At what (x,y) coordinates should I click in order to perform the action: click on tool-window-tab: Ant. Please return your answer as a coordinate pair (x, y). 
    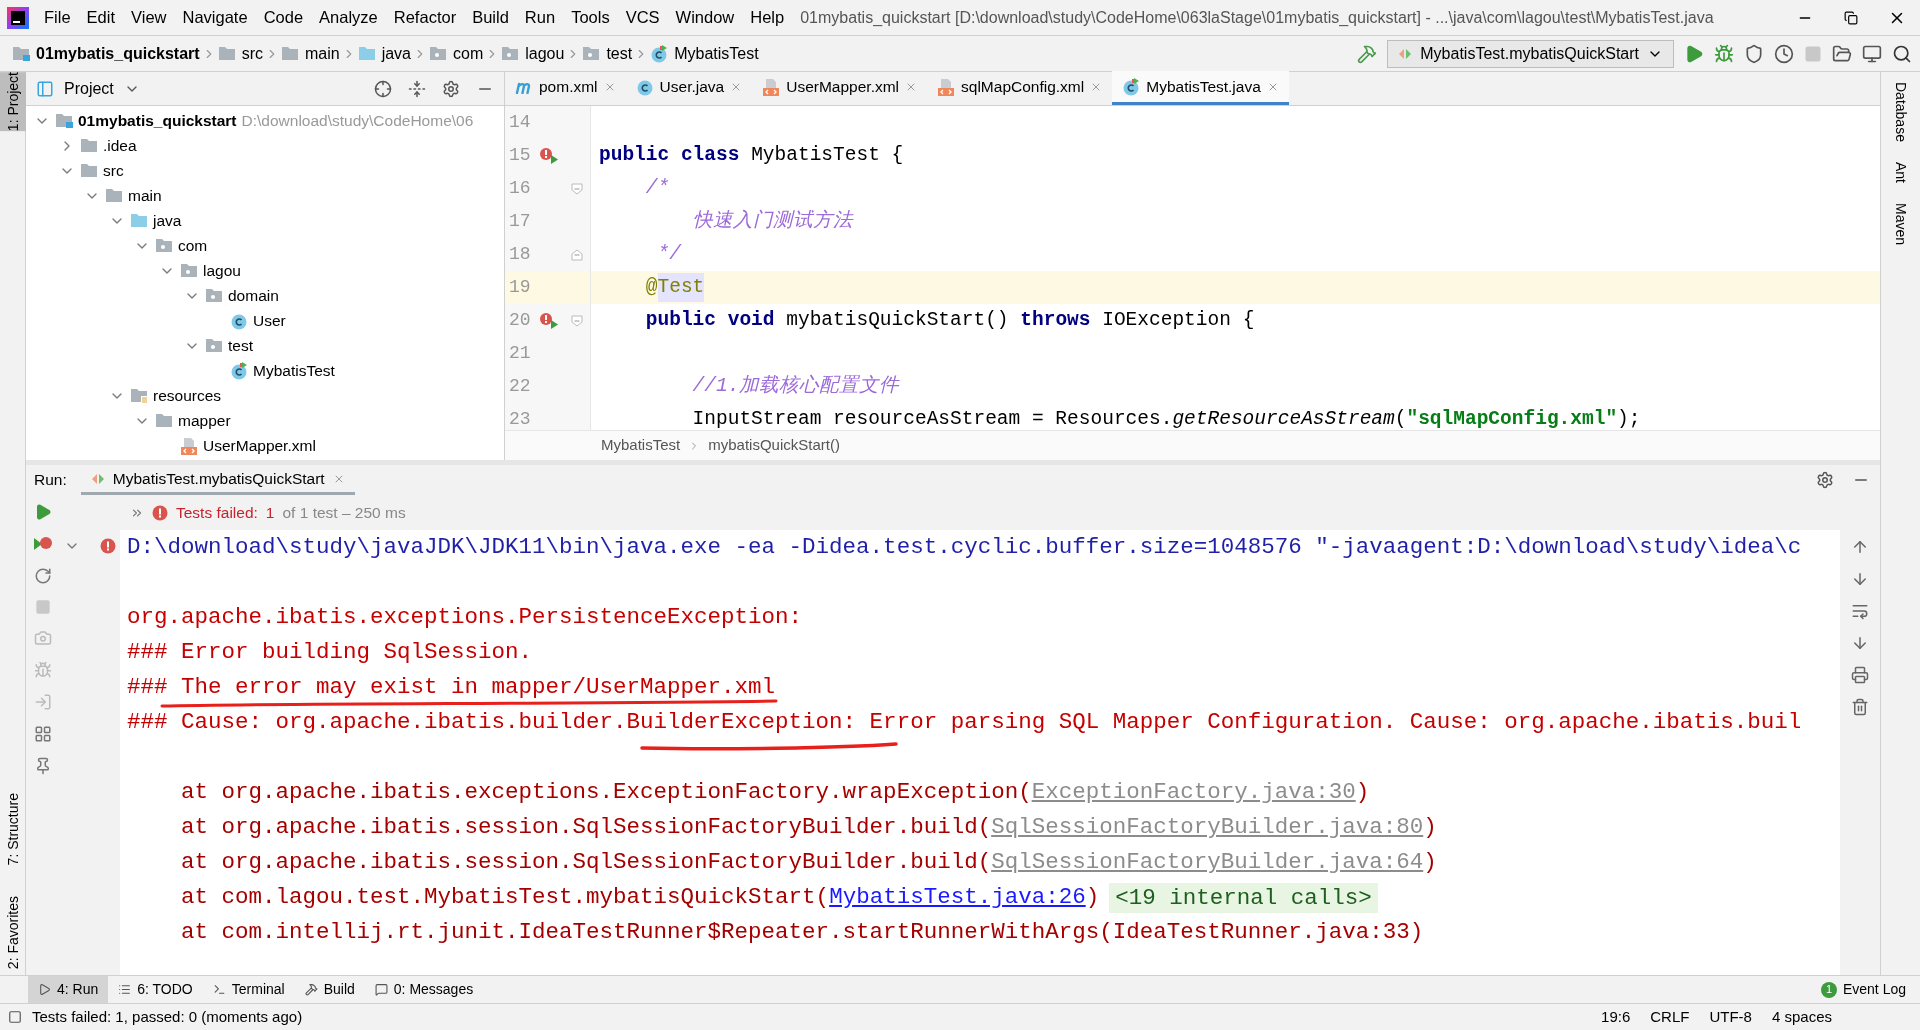
    Looking at the image, I should click on (1900, 172).